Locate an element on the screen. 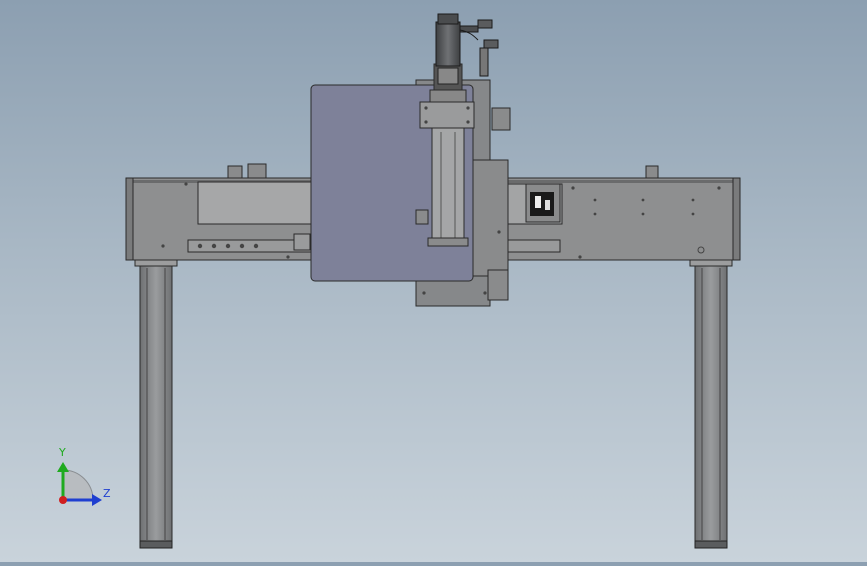 This screenshot has width=867, height=566. left-leg is located at coordinates (156, 403).